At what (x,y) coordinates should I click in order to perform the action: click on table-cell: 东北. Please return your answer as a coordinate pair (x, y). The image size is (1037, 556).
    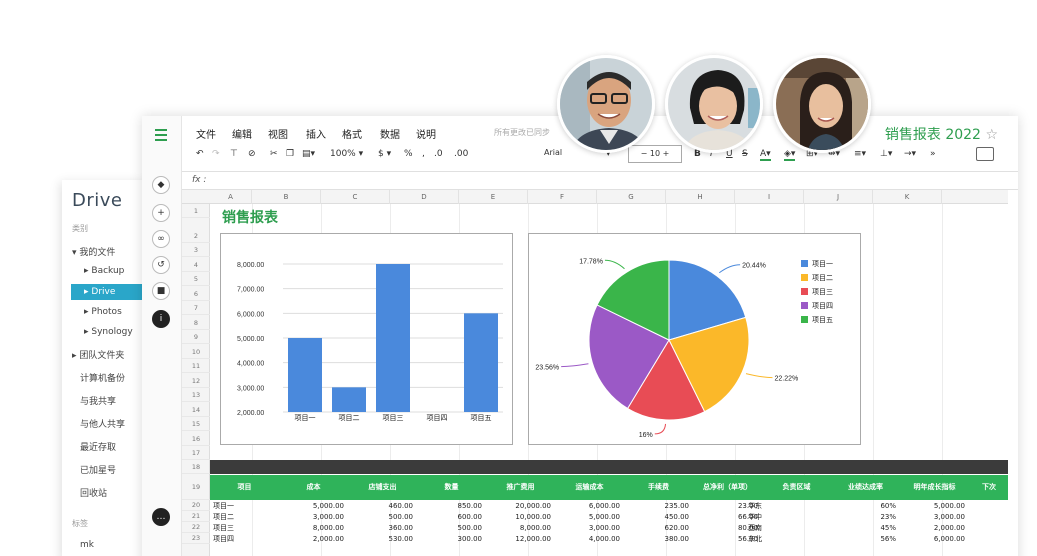
    Looking at the image, I should click on (780, 539).